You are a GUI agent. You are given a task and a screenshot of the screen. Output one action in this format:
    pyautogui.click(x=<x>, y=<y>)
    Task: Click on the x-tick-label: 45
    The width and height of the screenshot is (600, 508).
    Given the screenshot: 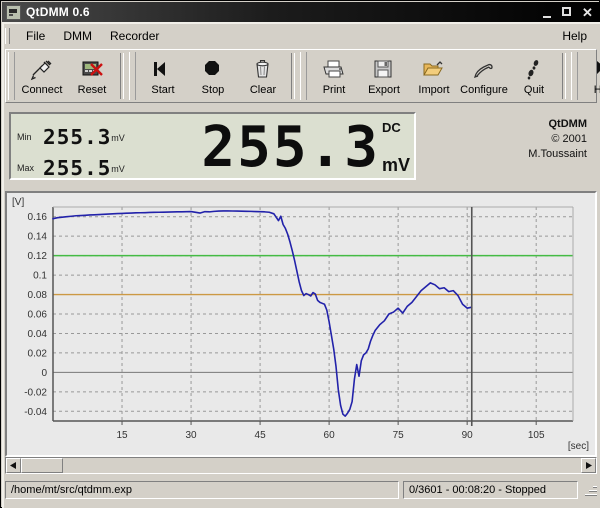 What is the action you would take?
    pyautogui.click(x=261, y=435)
    